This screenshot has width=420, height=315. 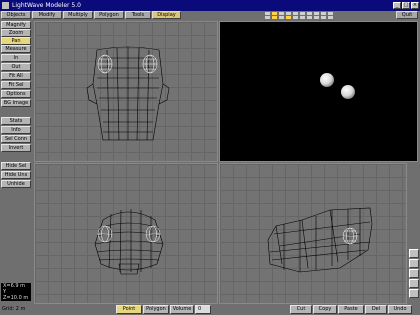 What do you see at coordinates (210, 5) in the screenshot?
I see `title-bar: LightWave Modeler 5.0 _ □ ×` at bounding box center [210, 5].